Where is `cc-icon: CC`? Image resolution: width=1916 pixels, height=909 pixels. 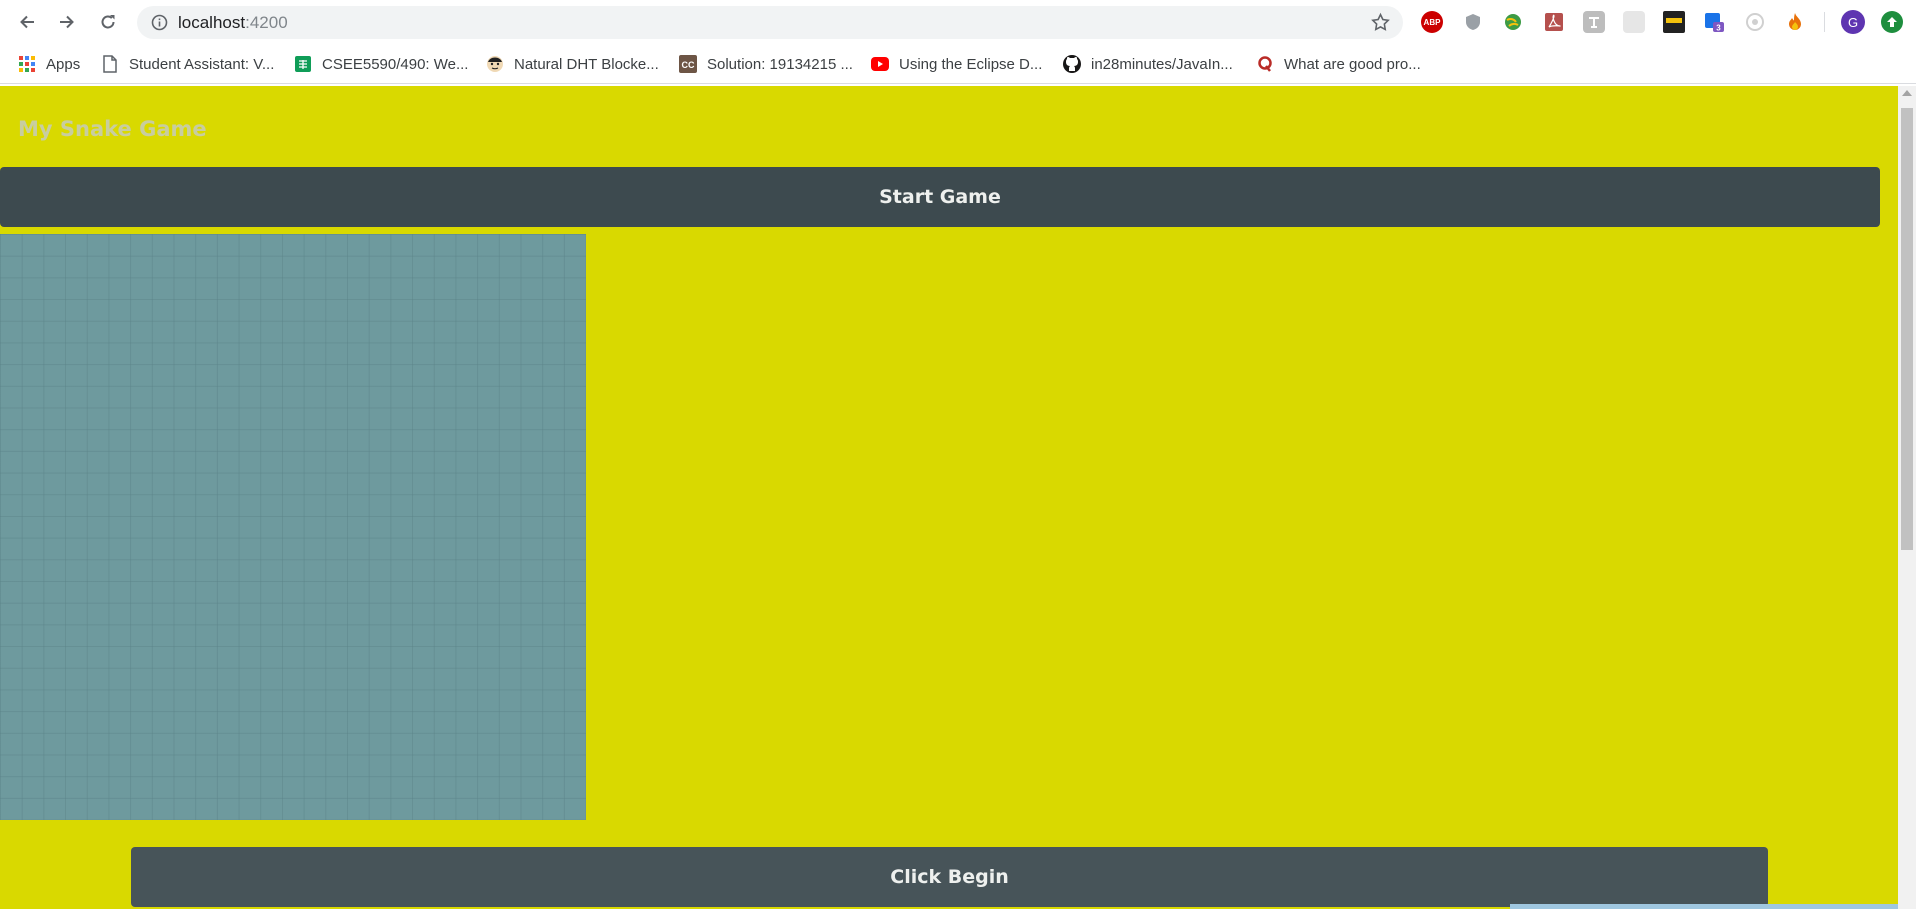 cc-icon: CC is located at coordinates (688, 64).